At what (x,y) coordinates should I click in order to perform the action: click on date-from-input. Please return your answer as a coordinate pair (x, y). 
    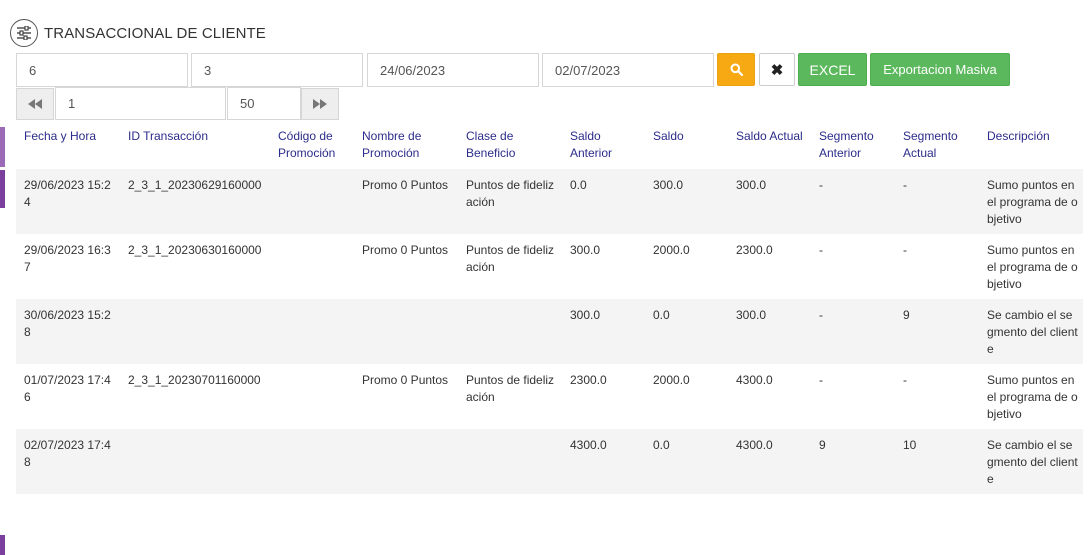
    Looking at the image, I should click on (453, 70).